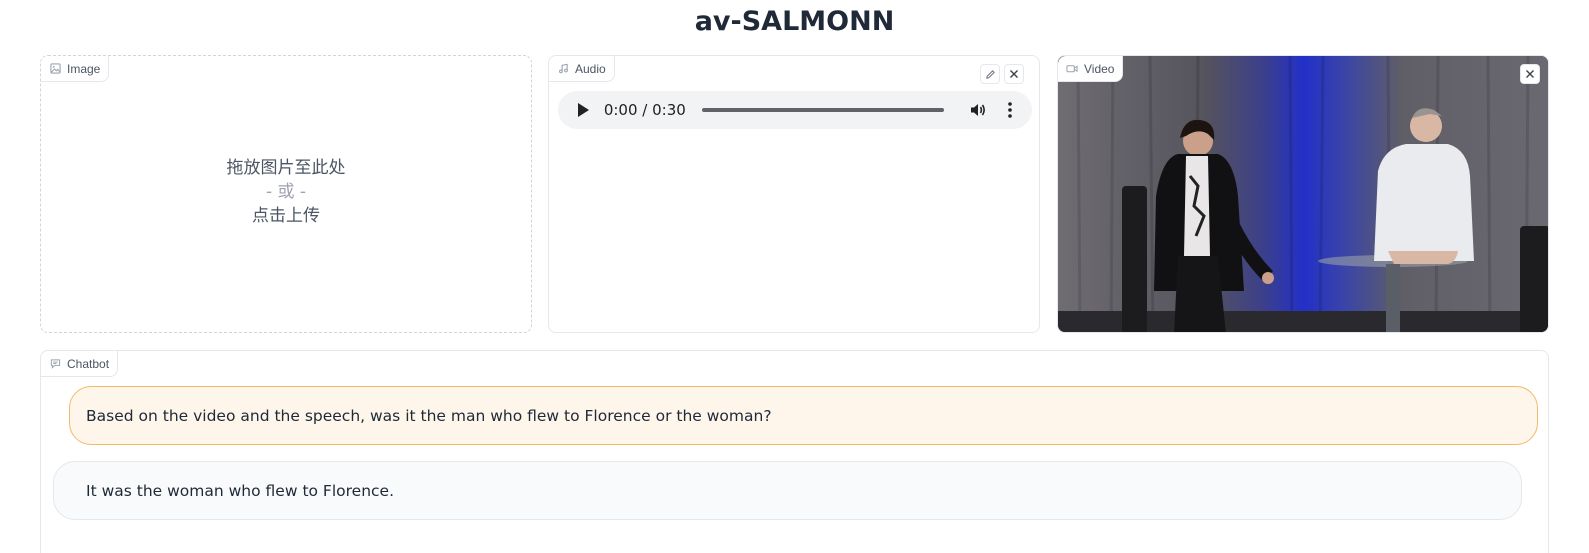 This screenshot has height=553, width=1589. I want to click on image-panel-label: Image, so click(75, 69).